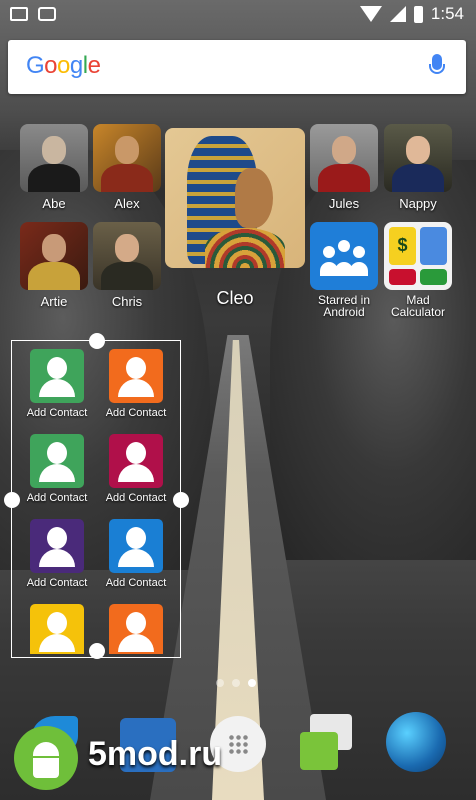  I want to click on app-jules: Jules, so click(344, 167).